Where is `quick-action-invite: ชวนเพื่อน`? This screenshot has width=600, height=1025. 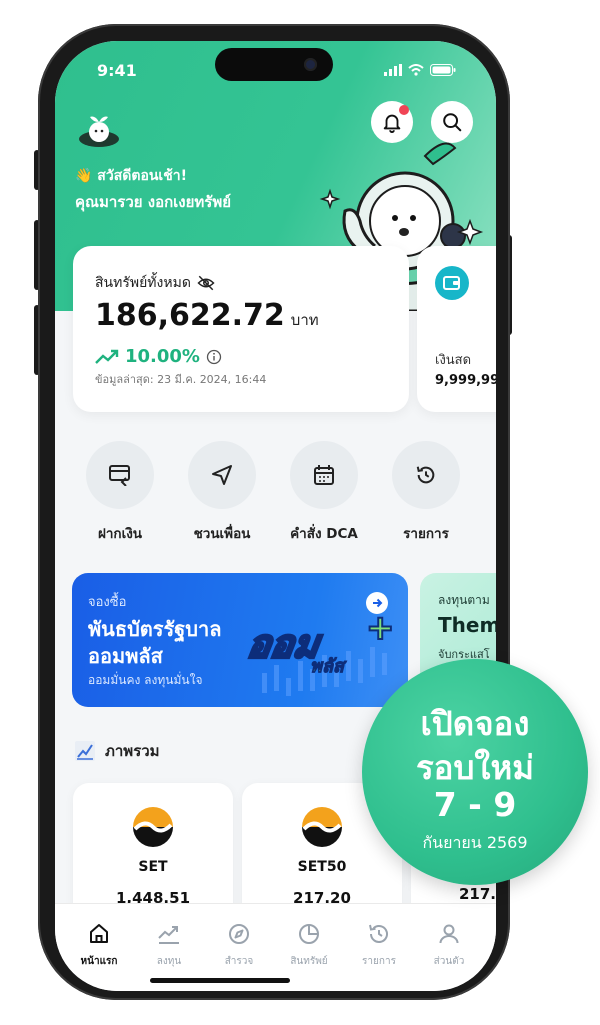
quick-action-invite: ชวนเพื่อน is located at coordinates (222, 492).